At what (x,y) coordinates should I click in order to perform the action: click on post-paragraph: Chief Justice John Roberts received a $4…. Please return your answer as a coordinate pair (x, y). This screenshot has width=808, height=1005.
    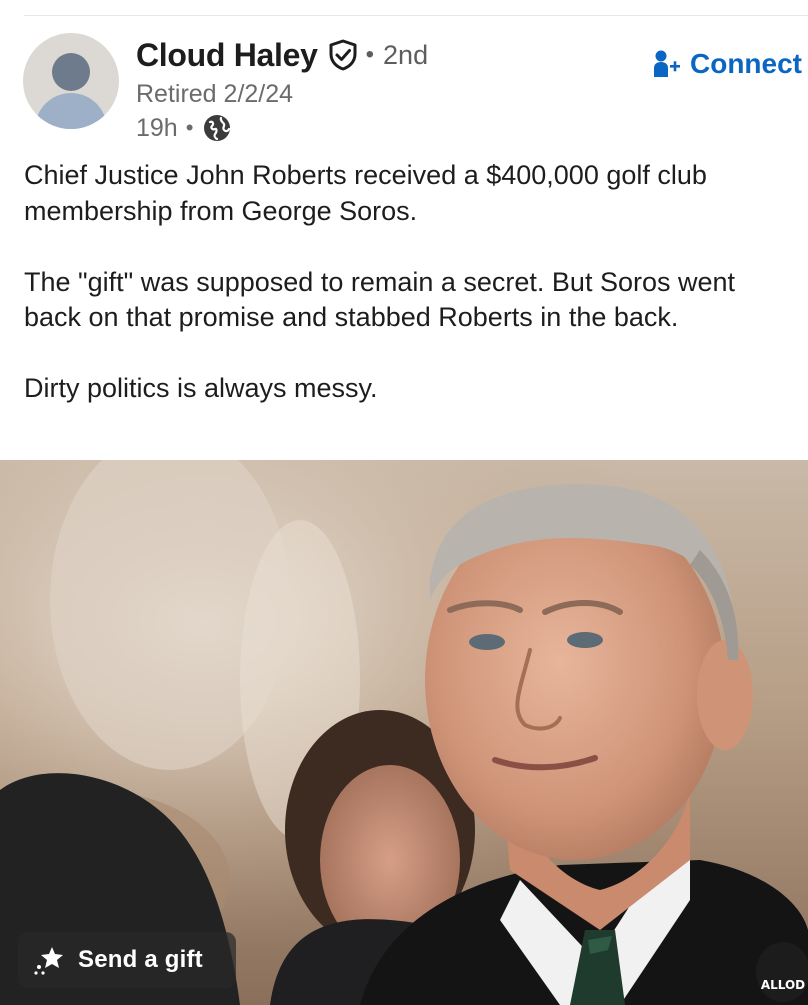
    Looking at the image, I should click on (365, 193).